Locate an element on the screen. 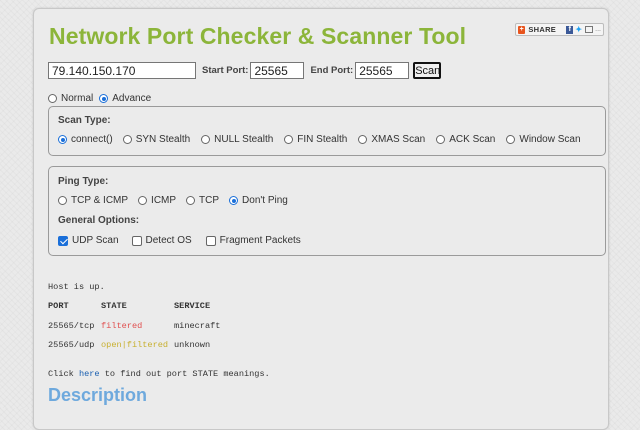  radio-tcp-icmp is located at coordinates (62, 200).